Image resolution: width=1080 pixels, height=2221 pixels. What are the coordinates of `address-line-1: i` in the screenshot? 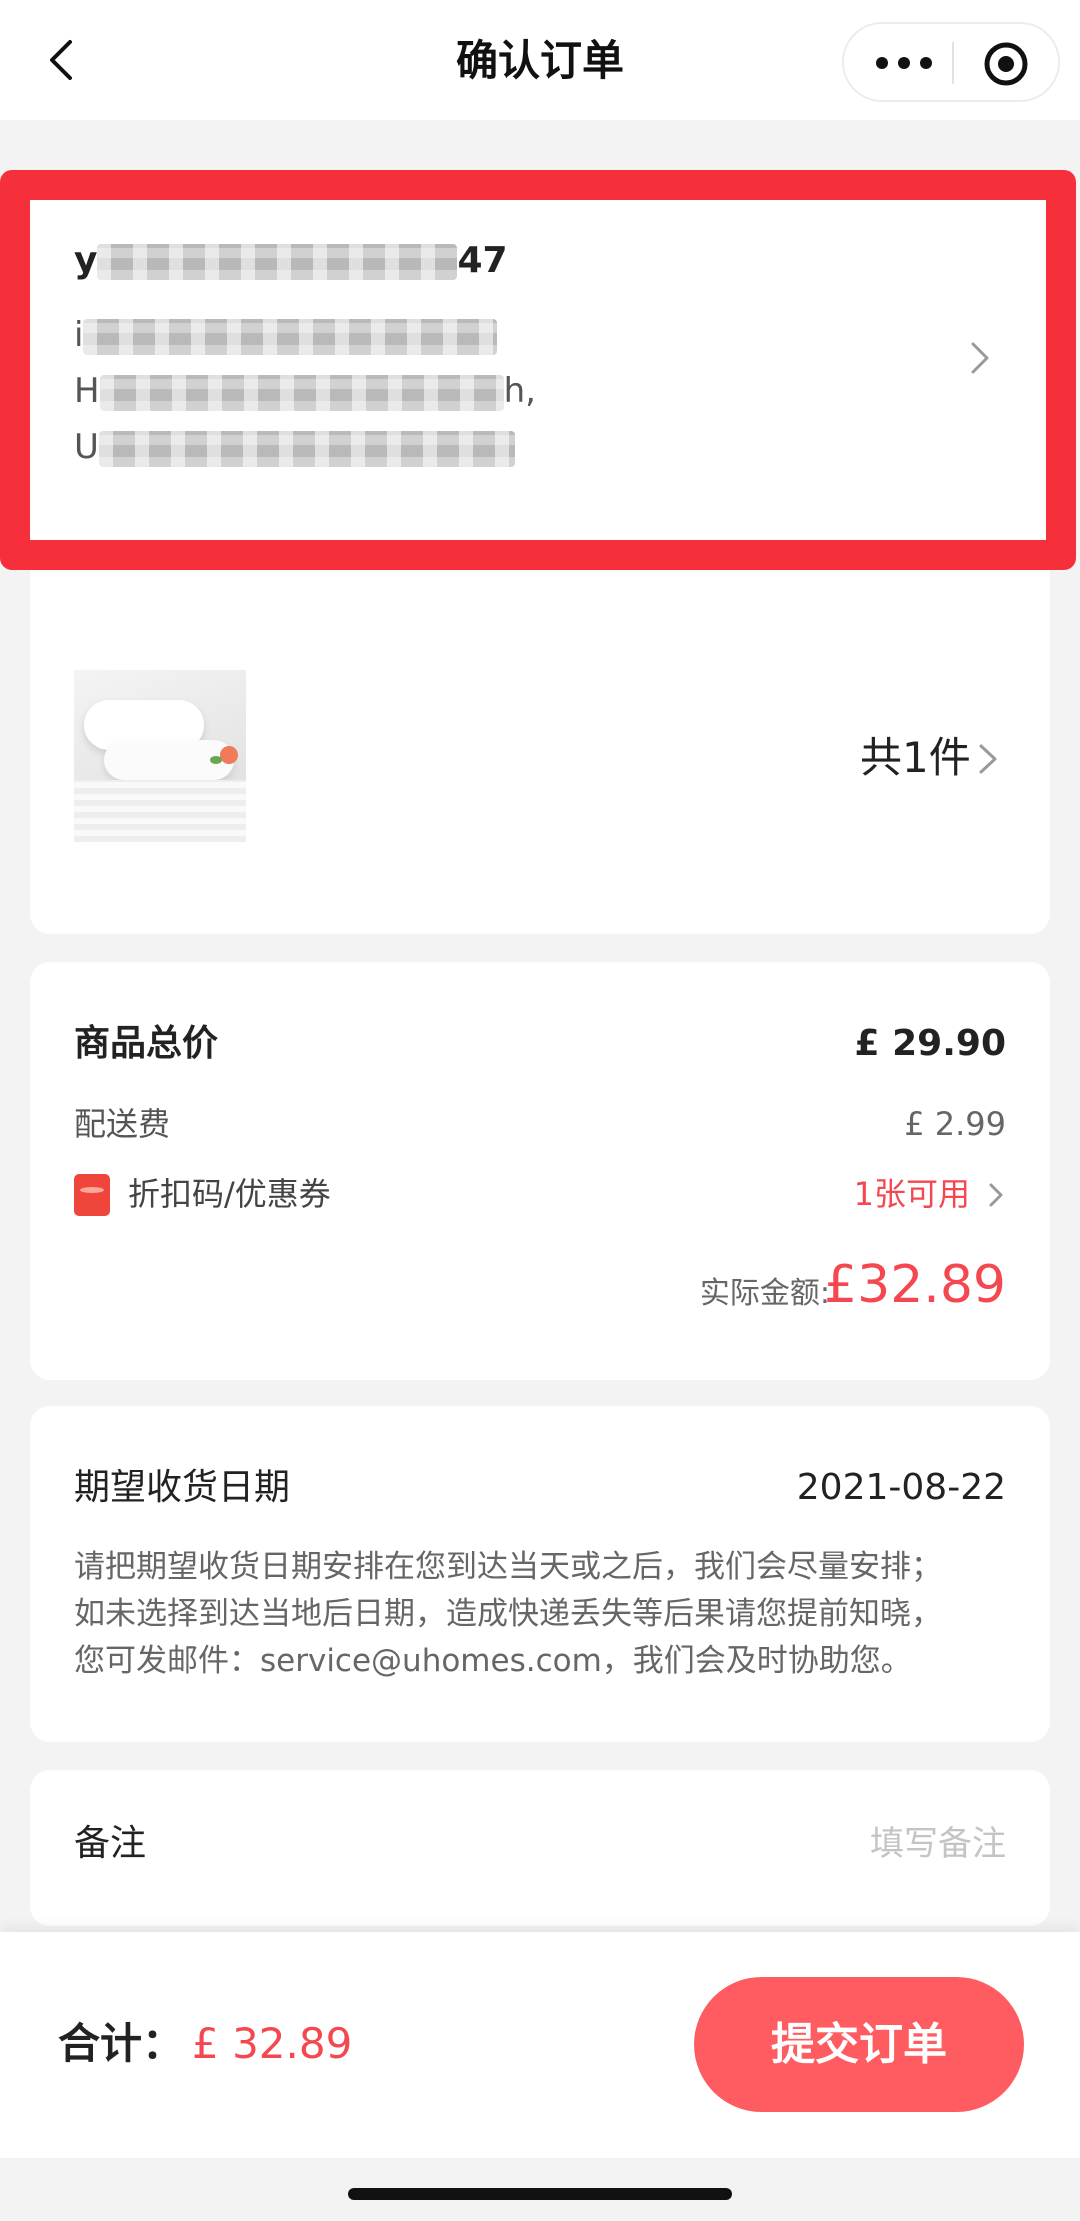 It's located at (286, 335).